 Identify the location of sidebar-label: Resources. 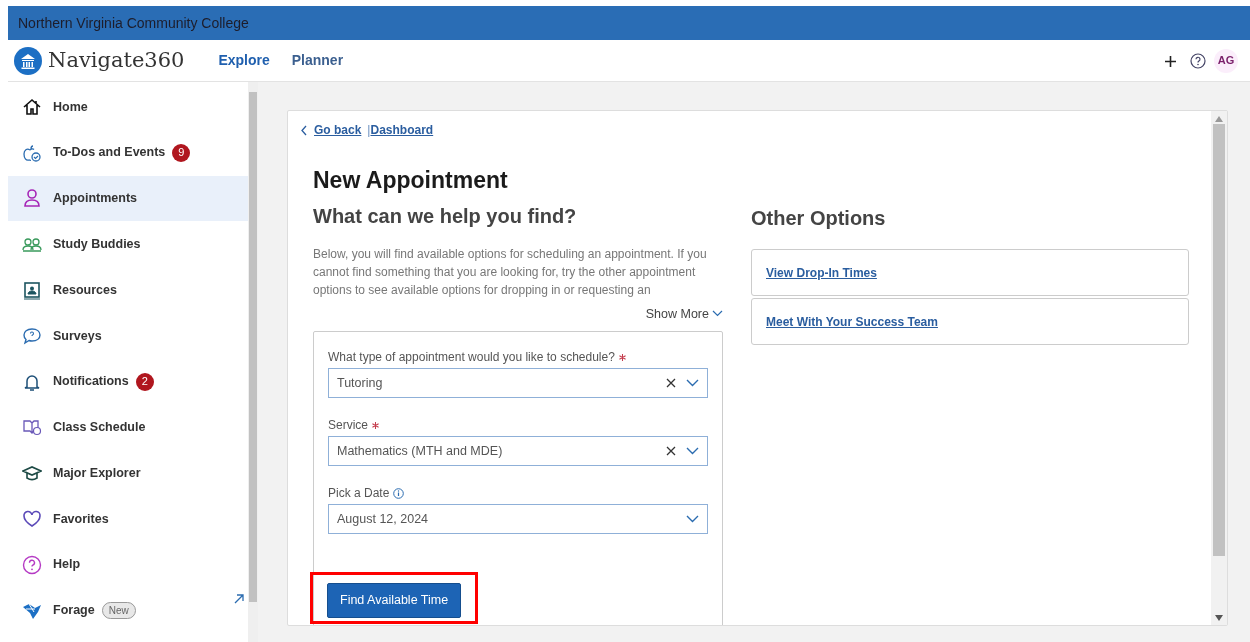
(85, 290).